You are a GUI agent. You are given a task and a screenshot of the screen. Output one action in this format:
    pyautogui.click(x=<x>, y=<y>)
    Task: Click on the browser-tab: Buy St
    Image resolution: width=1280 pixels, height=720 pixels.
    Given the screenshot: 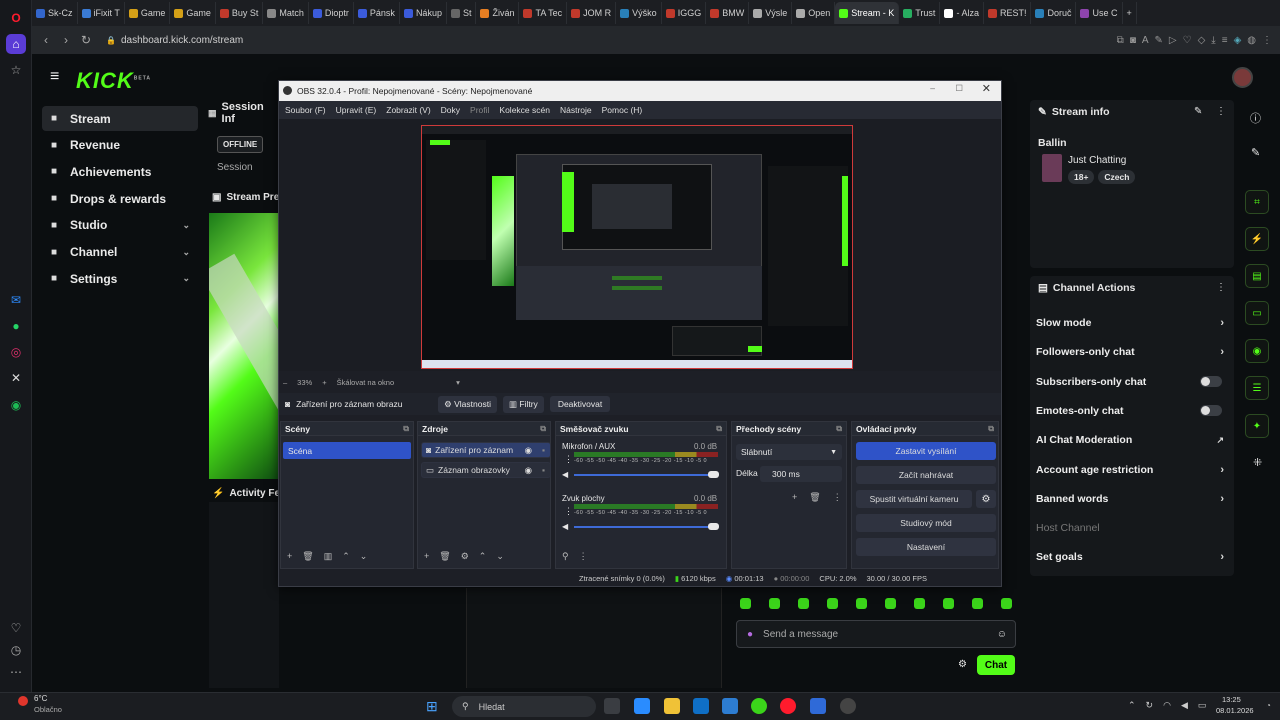 What is the action you would take?
    pyautogui.click(x=240, y=13)
    